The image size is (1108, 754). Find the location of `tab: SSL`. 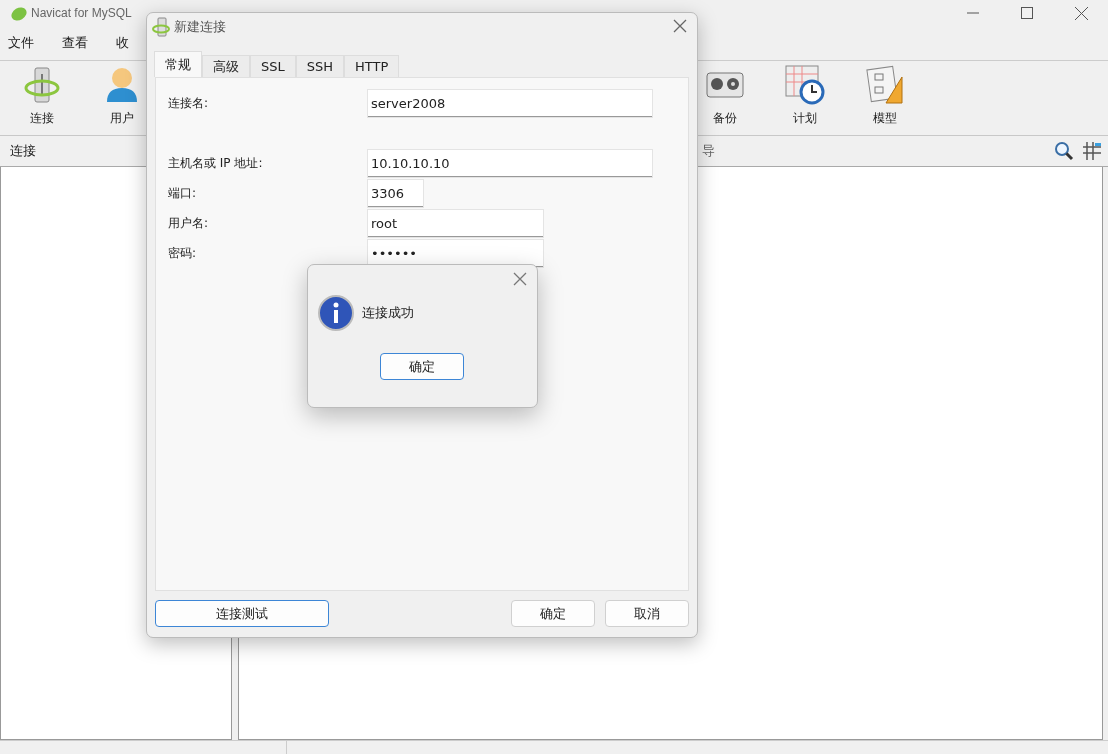

tab: SSL is located at coordinates (273, 66).